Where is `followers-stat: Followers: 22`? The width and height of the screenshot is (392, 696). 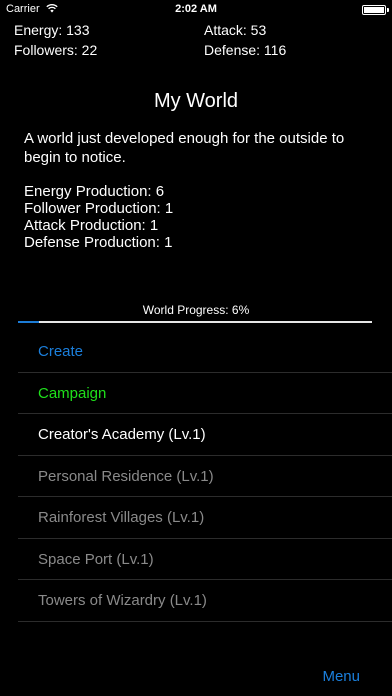 followers-stat: Followers: 22 is located at coordinates (56, 50).